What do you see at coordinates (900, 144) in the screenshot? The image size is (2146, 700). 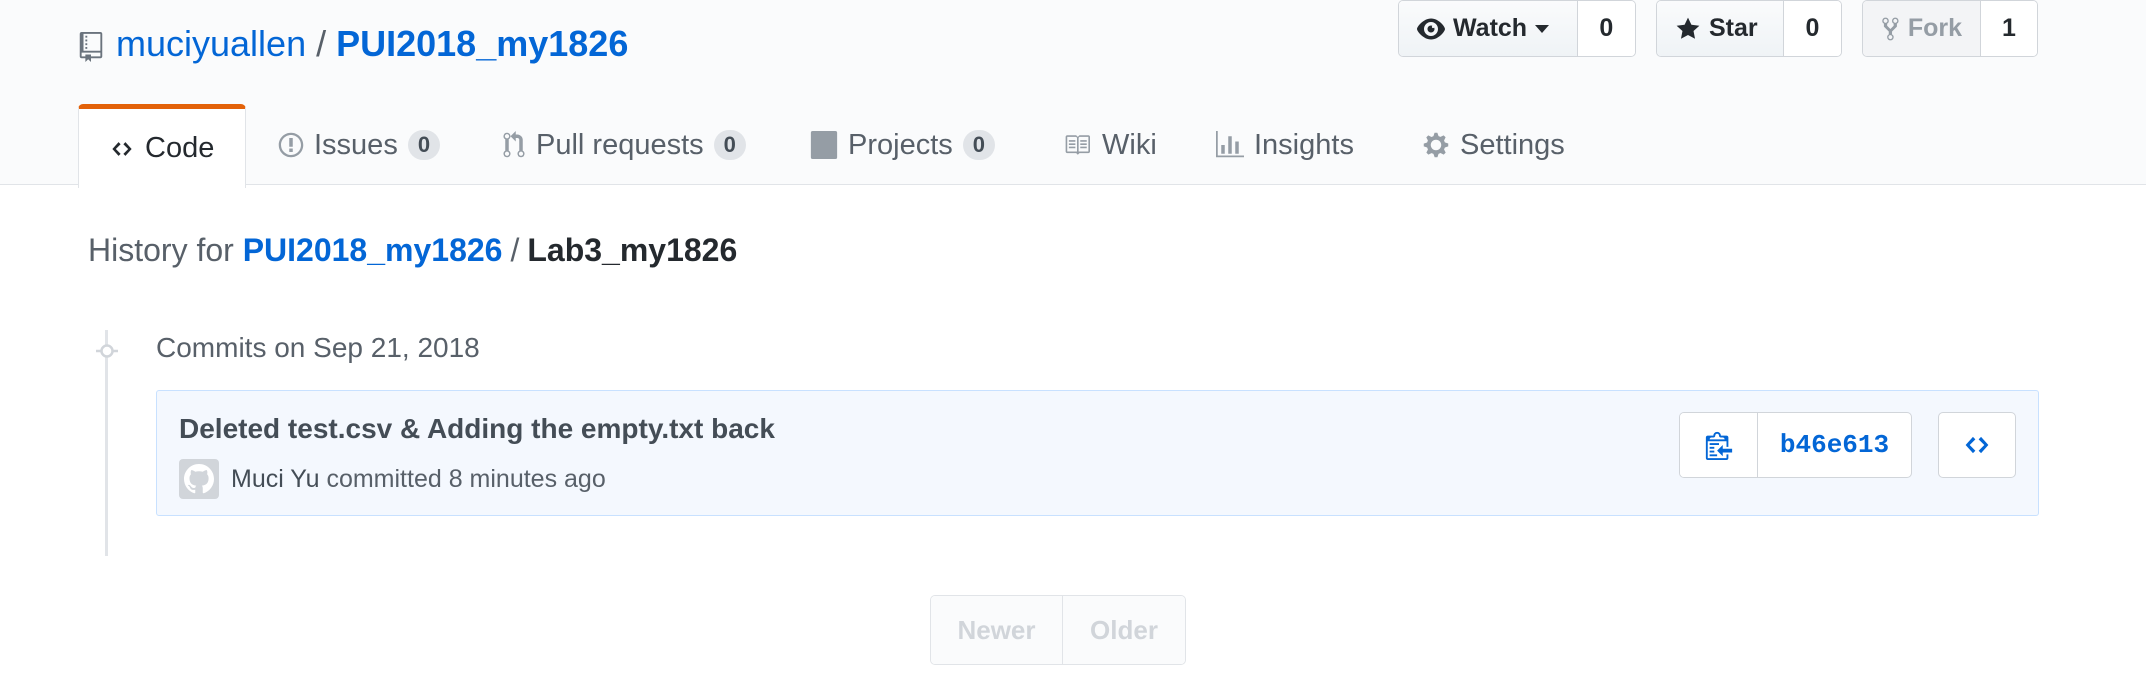 I see `tab-projects-label: Projects` at bounding box center [900, 144].